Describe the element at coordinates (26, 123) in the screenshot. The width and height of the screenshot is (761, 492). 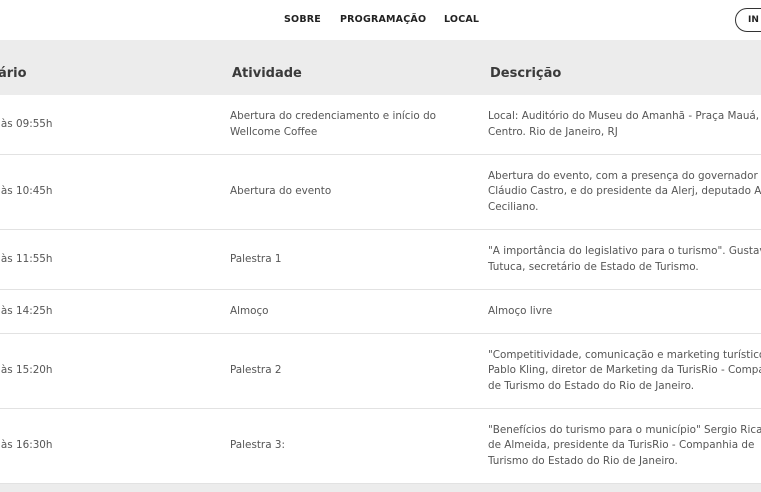
I see `row-time: h às 09:55h` at that location.